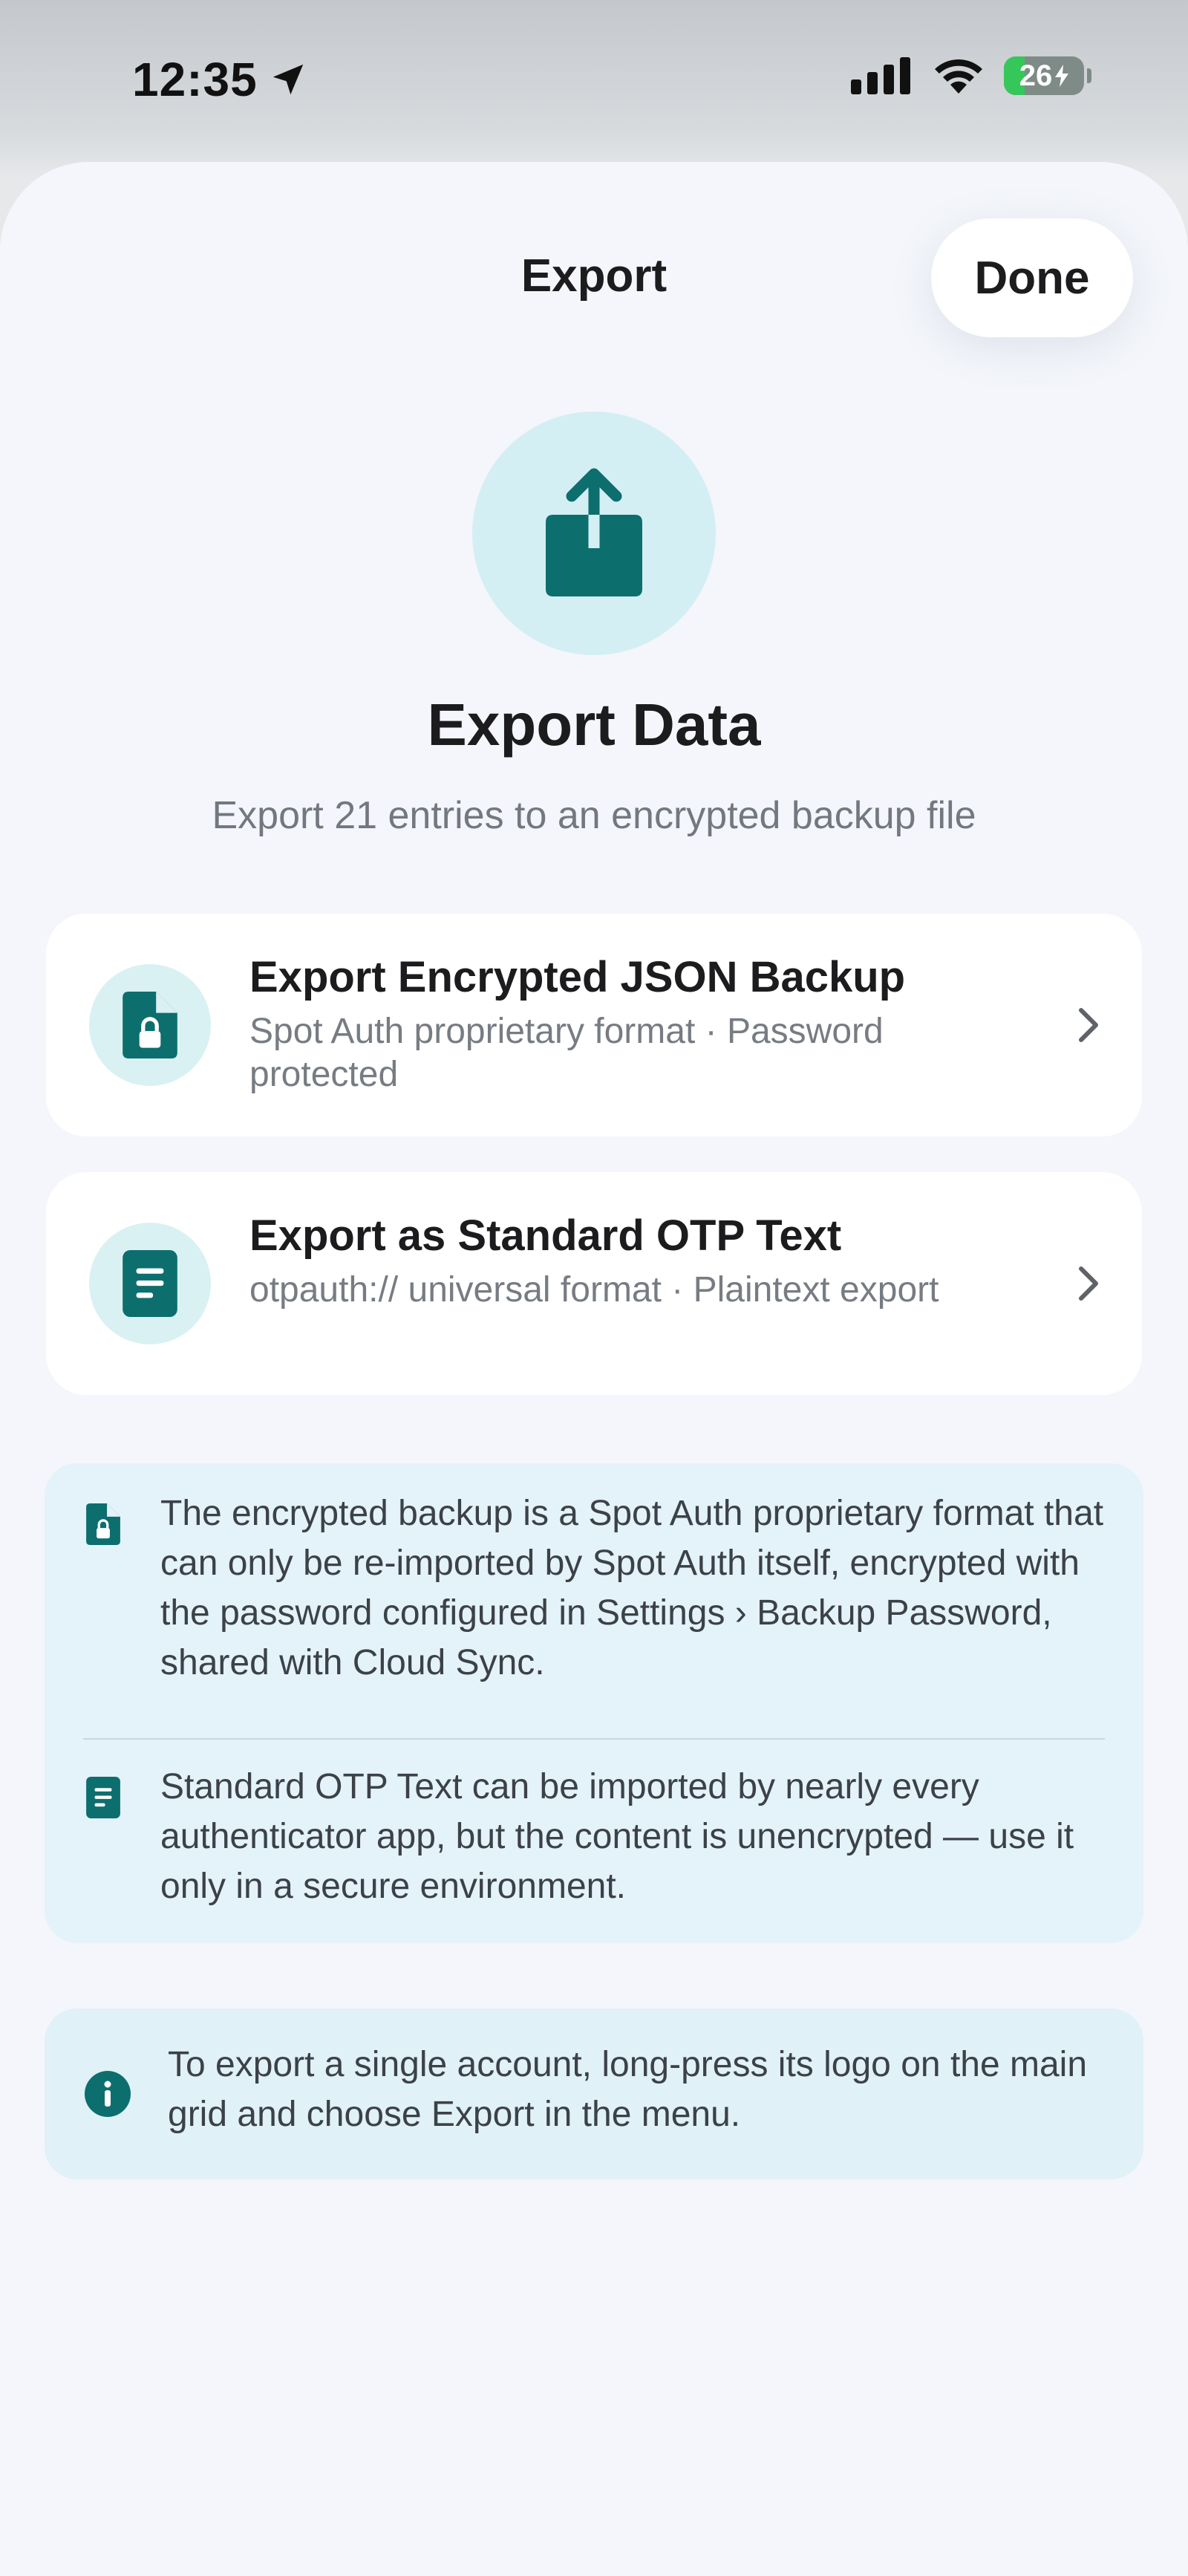 The height and width of the screenshot is (2576, 1188). I want to click on status-time: 12:35, so click(220, 79).